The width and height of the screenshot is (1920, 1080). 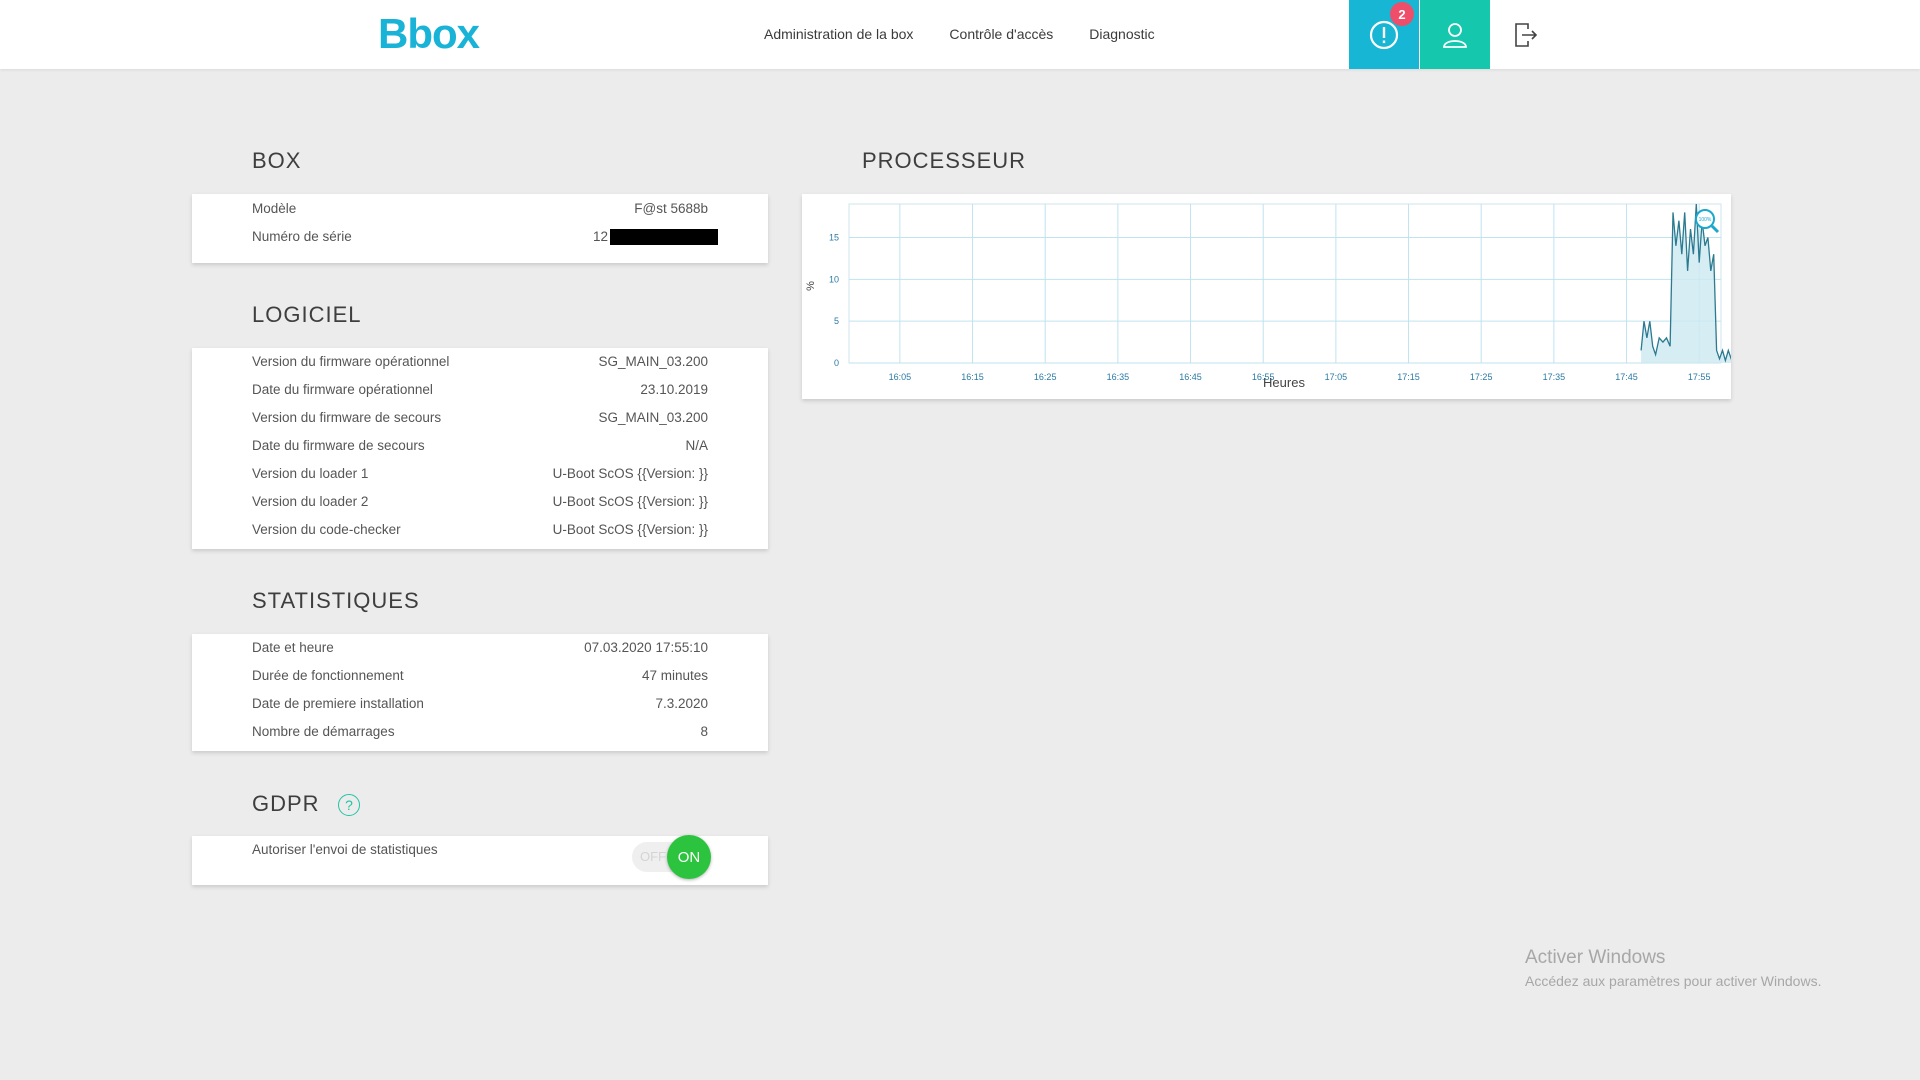 I want to click on statistiques-section-title: STATISTIQUES, so click(x=336, y=600).